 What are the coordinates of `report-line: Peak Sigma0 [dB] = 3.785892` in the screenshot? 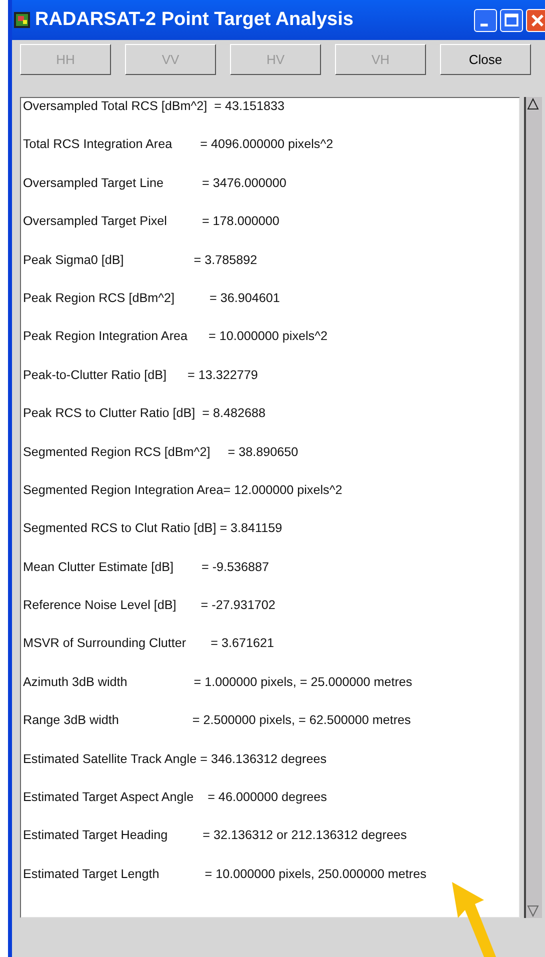 It's located at (140, 260).